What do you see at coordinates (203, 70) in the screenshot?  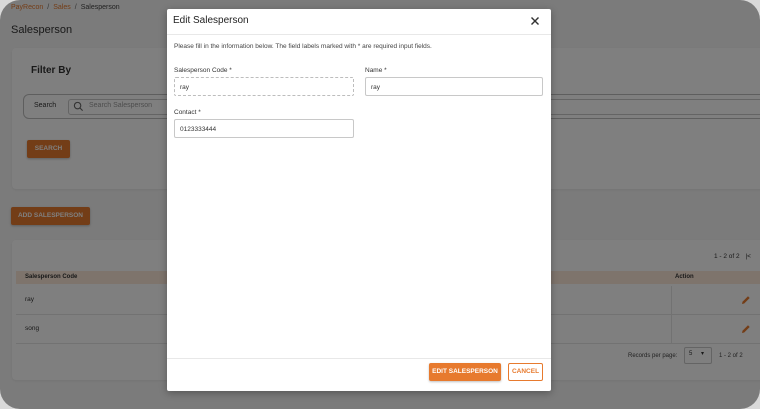 I see `salesperson-code-label: Salesperson Code *` at bounding box center [203, 70].